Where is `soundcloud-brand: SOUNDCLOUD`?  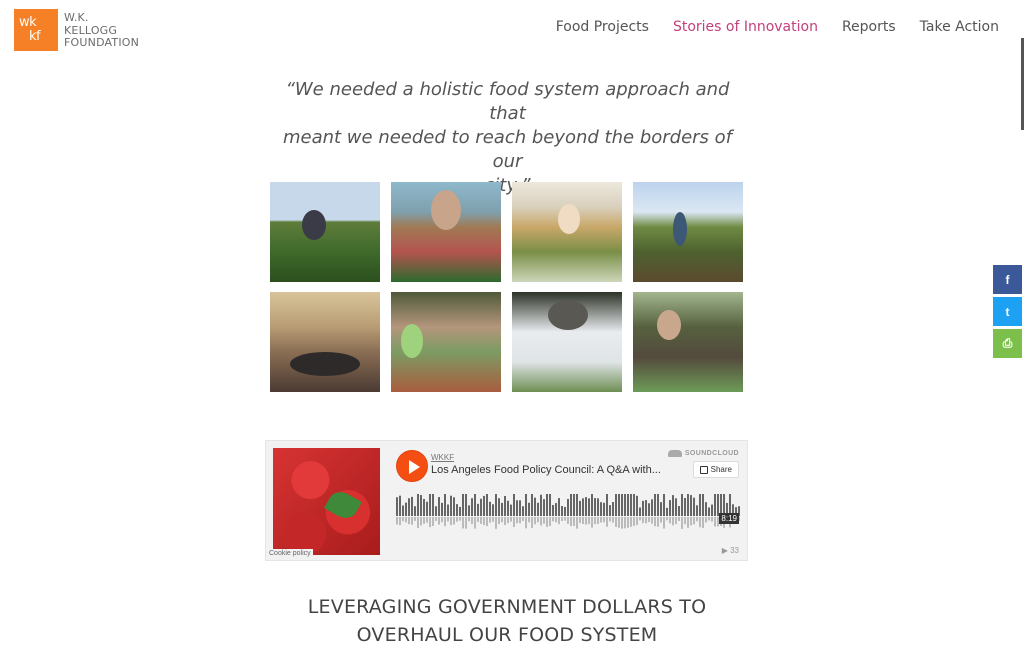 soundcloud-brand: SOUNDCLOUD is located at coordinates (711, 453).